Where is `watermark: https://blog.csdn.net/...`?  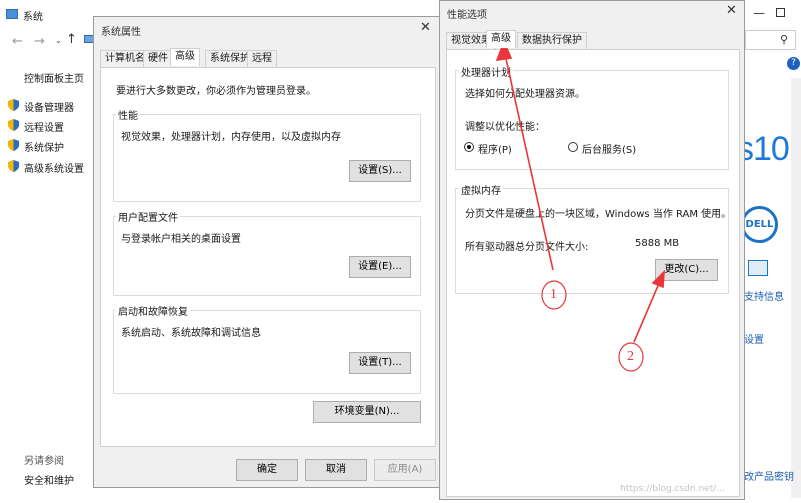
watermark: https://blog.csdn.net/... is located at coordinates (672, 489).